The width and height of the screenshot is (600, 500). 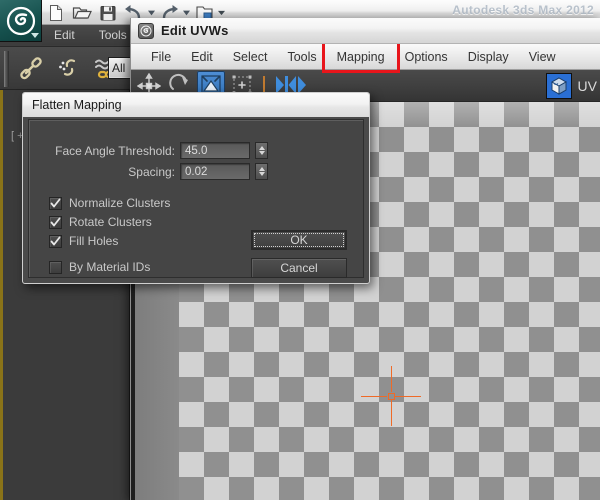 I want to click on rotate-clusters-checkbox, so click(x=55, y=222).